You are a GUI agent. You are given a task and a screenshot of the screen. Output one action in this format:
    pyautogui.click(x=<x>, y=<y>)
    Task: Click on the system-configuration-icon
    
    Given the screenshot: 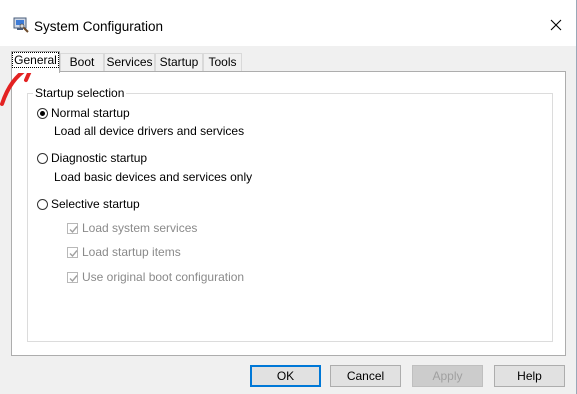 What is the action you would take?
    pyautogui.click(x=21, y=25)
    